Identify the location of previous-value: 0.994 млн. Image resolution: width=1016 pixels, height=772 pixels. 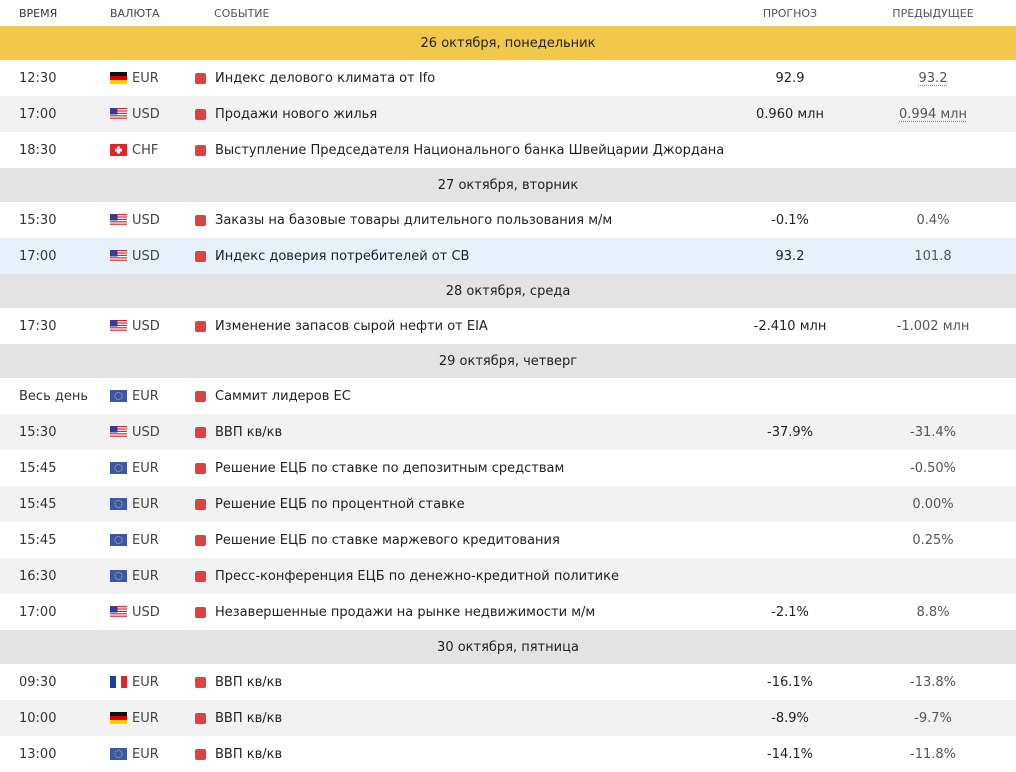
(933, 114).